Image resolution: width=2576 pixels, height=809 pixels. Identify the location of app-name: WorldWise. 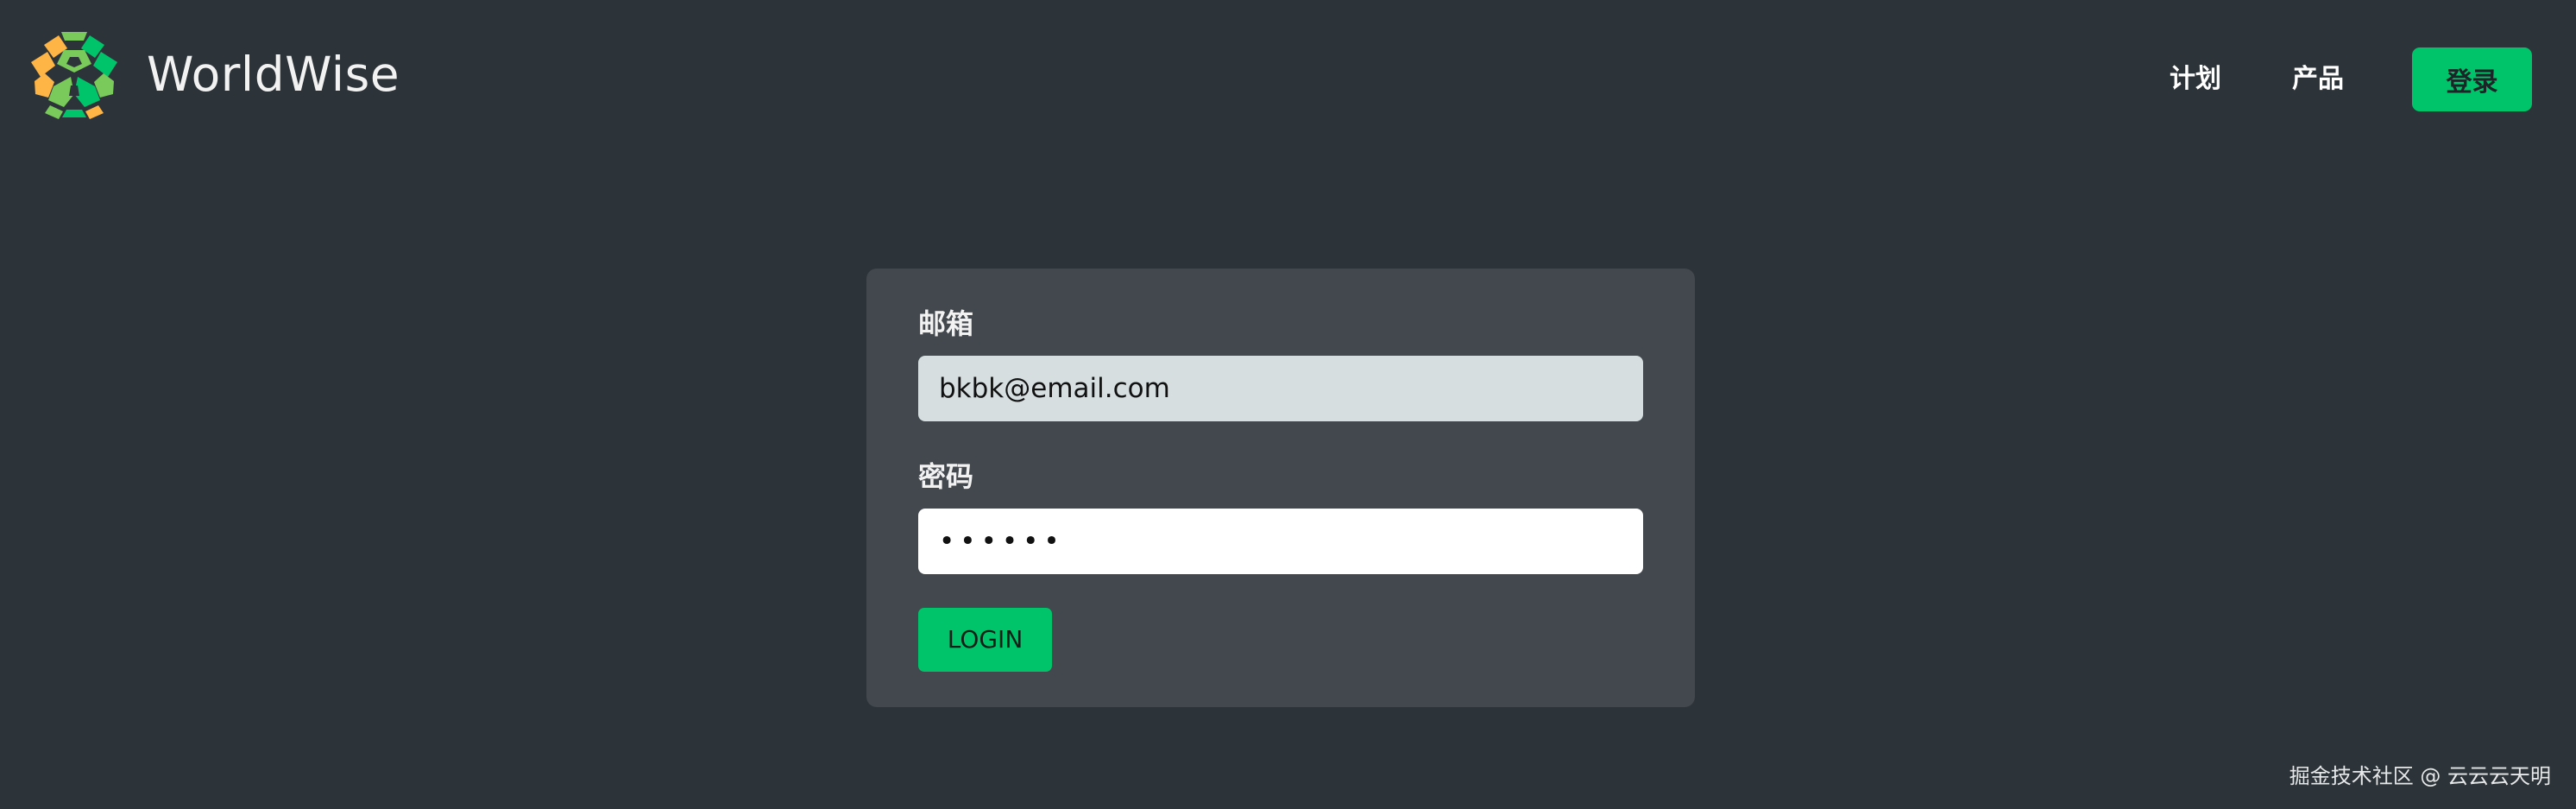
(273, 74).